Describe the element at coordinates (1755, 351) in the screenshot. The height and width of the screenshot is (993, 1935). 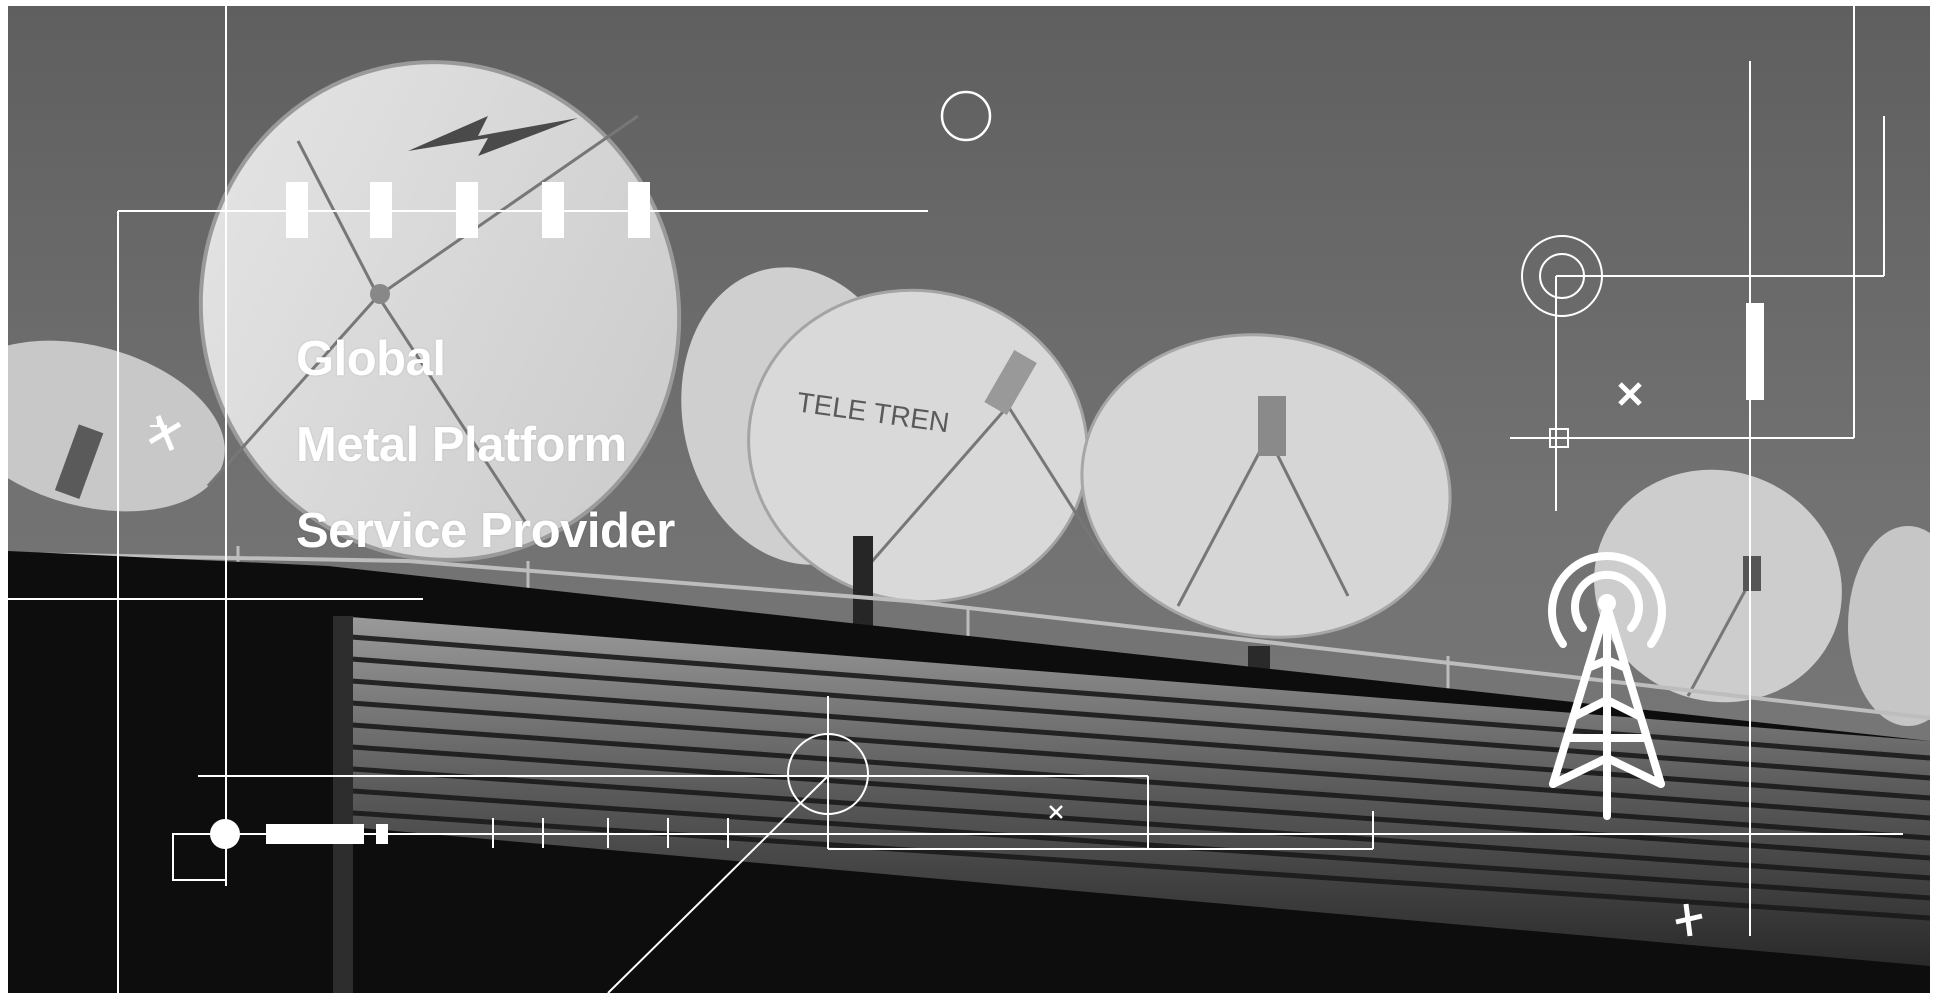
I see `right-bar-marker` at that location.